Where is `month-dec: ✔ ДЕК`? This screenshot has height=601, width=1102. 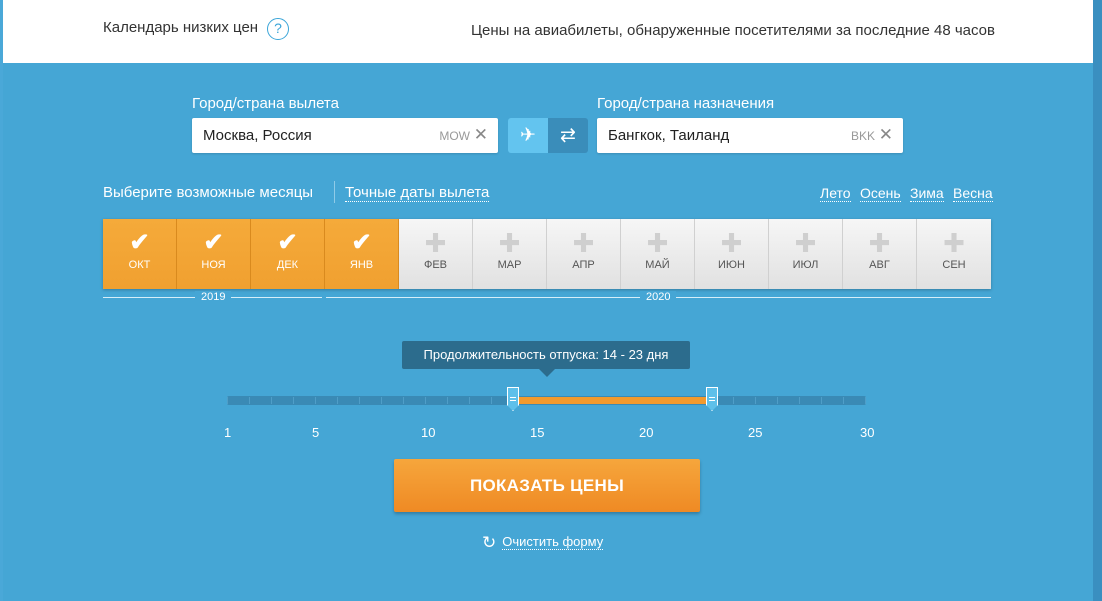 month-dec: ✔ ДЕК is located at coordinates (288, 254).